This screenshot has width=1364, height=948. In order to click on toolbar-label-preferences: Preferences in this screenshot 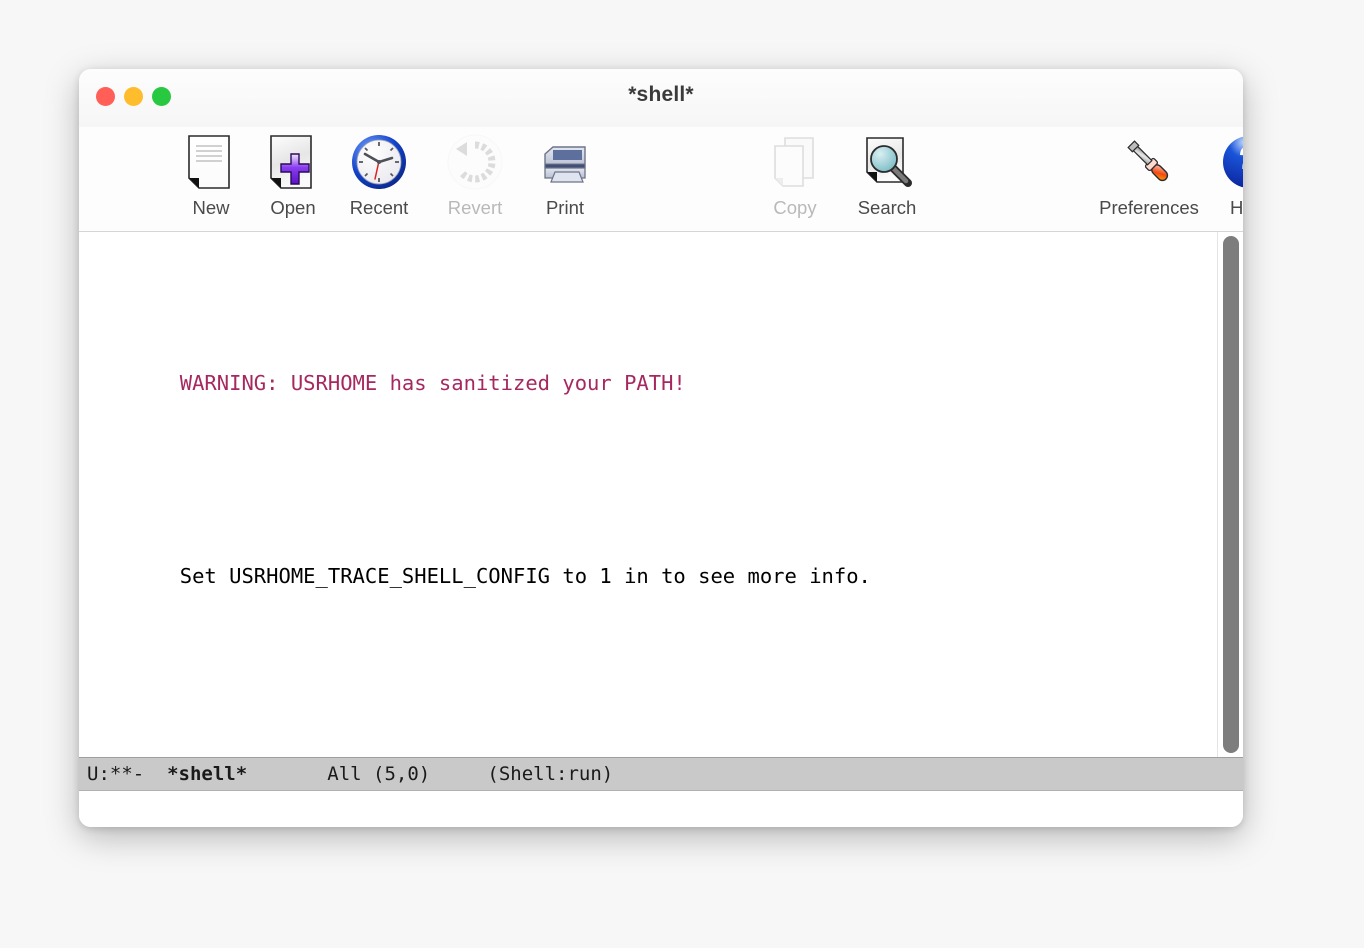, I will do `click(1149, 207)`.